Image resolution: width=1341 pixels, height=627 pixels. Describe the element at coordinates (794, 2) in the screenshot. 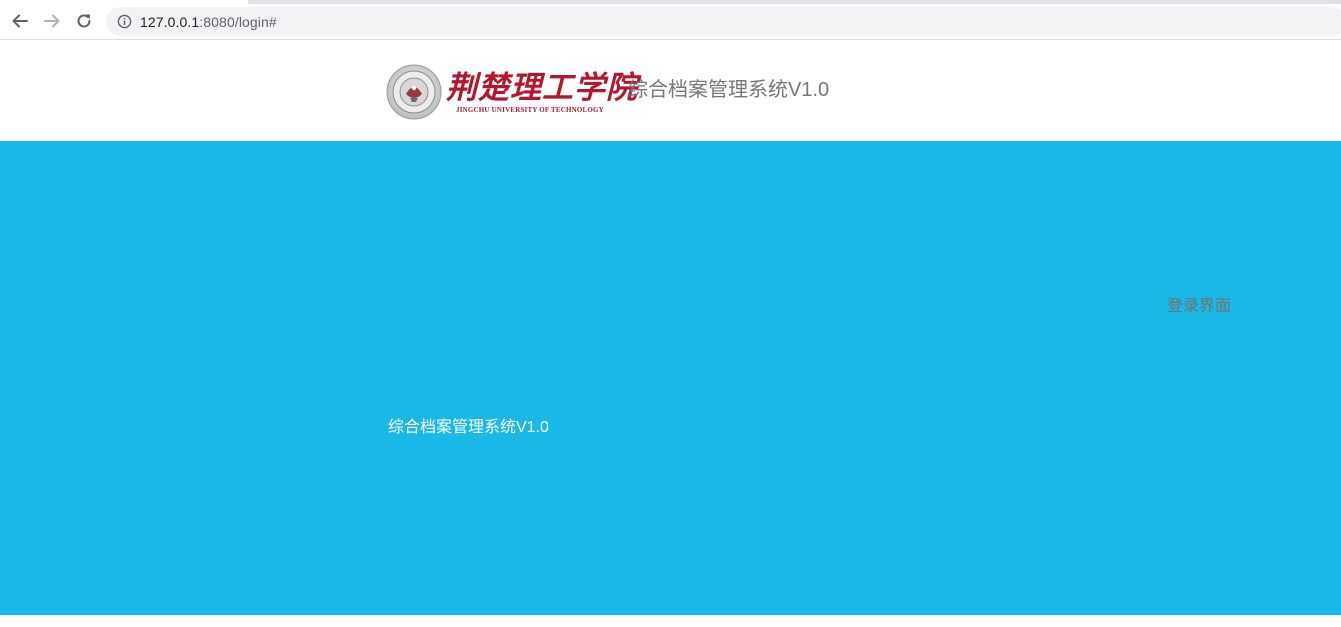

I see `tab-strip` at that location.